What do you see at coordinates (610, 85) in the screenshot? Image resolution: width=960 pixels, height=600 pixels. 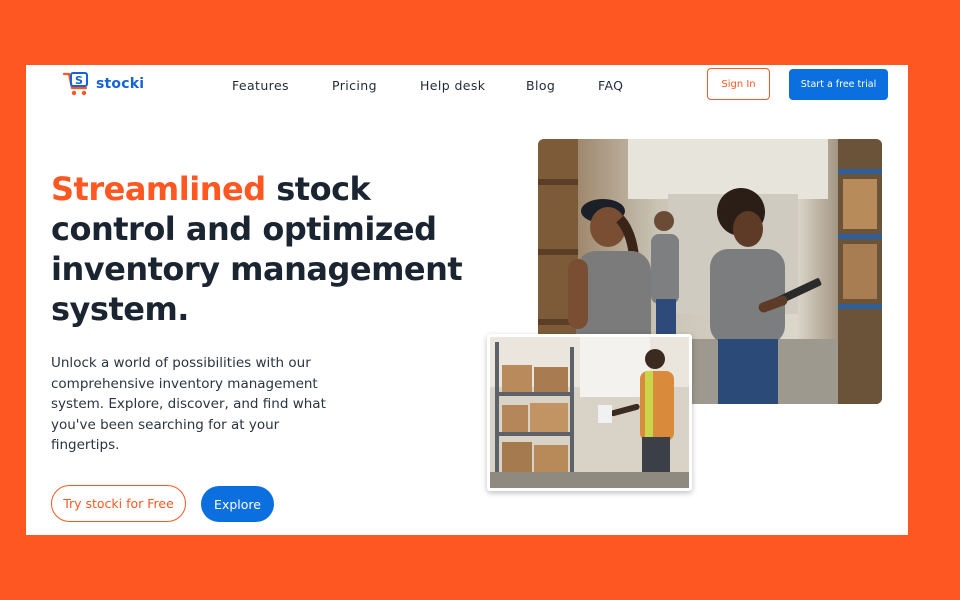 I see `nav-item-faq: FAQ` at bounding box center [610, 85].